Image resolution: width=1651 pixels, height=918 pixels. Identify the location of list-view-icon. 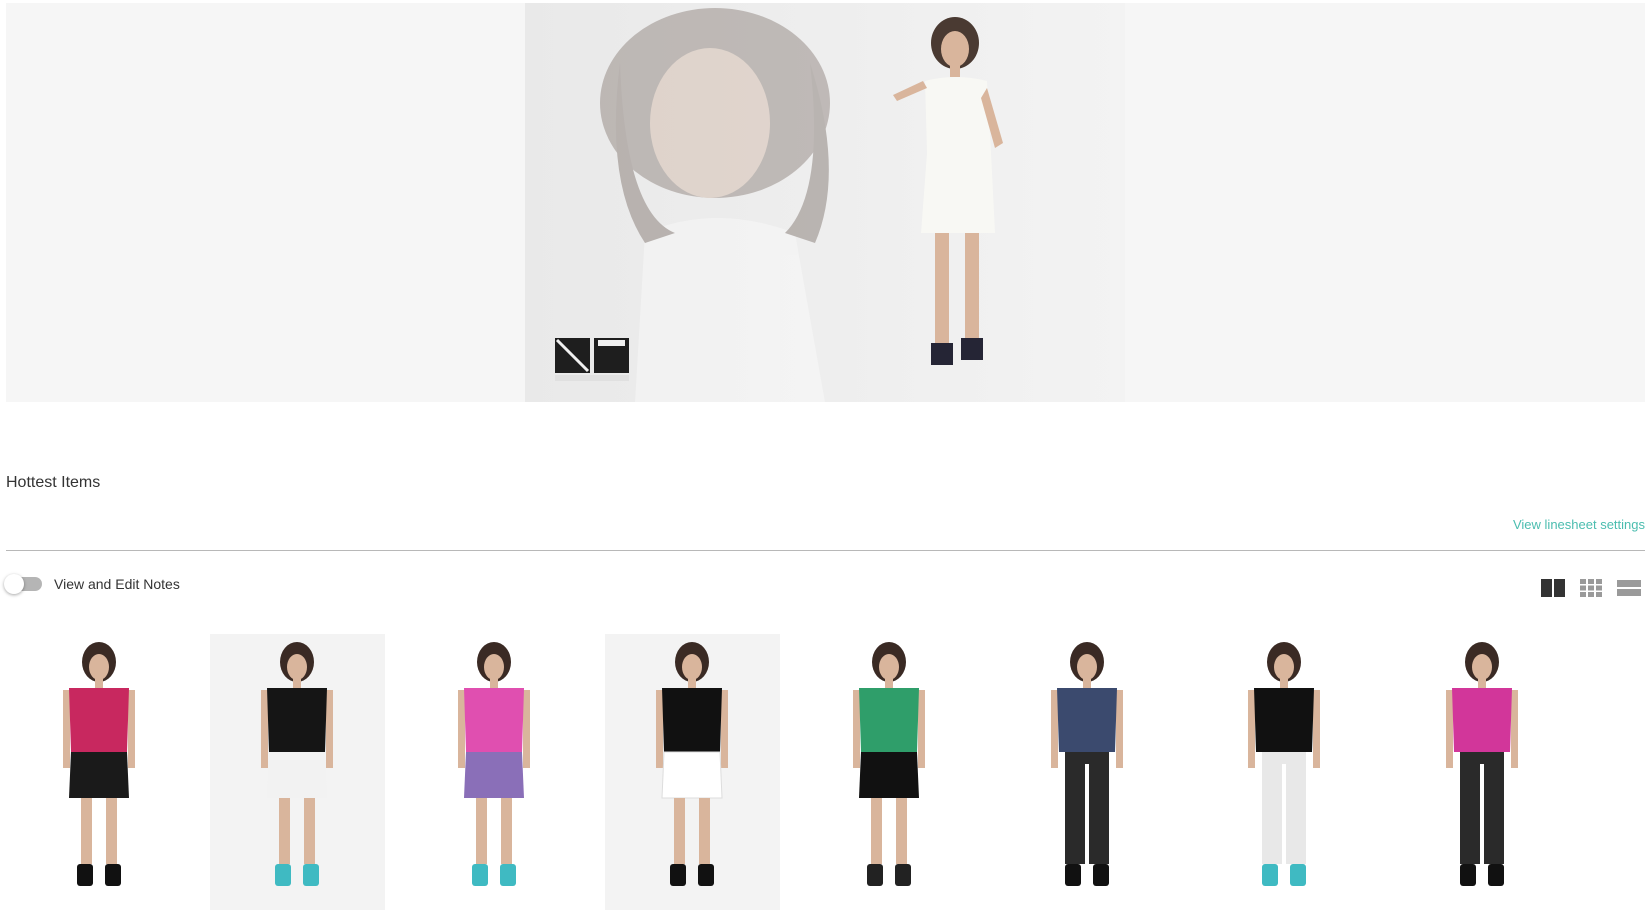
(1629, 588).